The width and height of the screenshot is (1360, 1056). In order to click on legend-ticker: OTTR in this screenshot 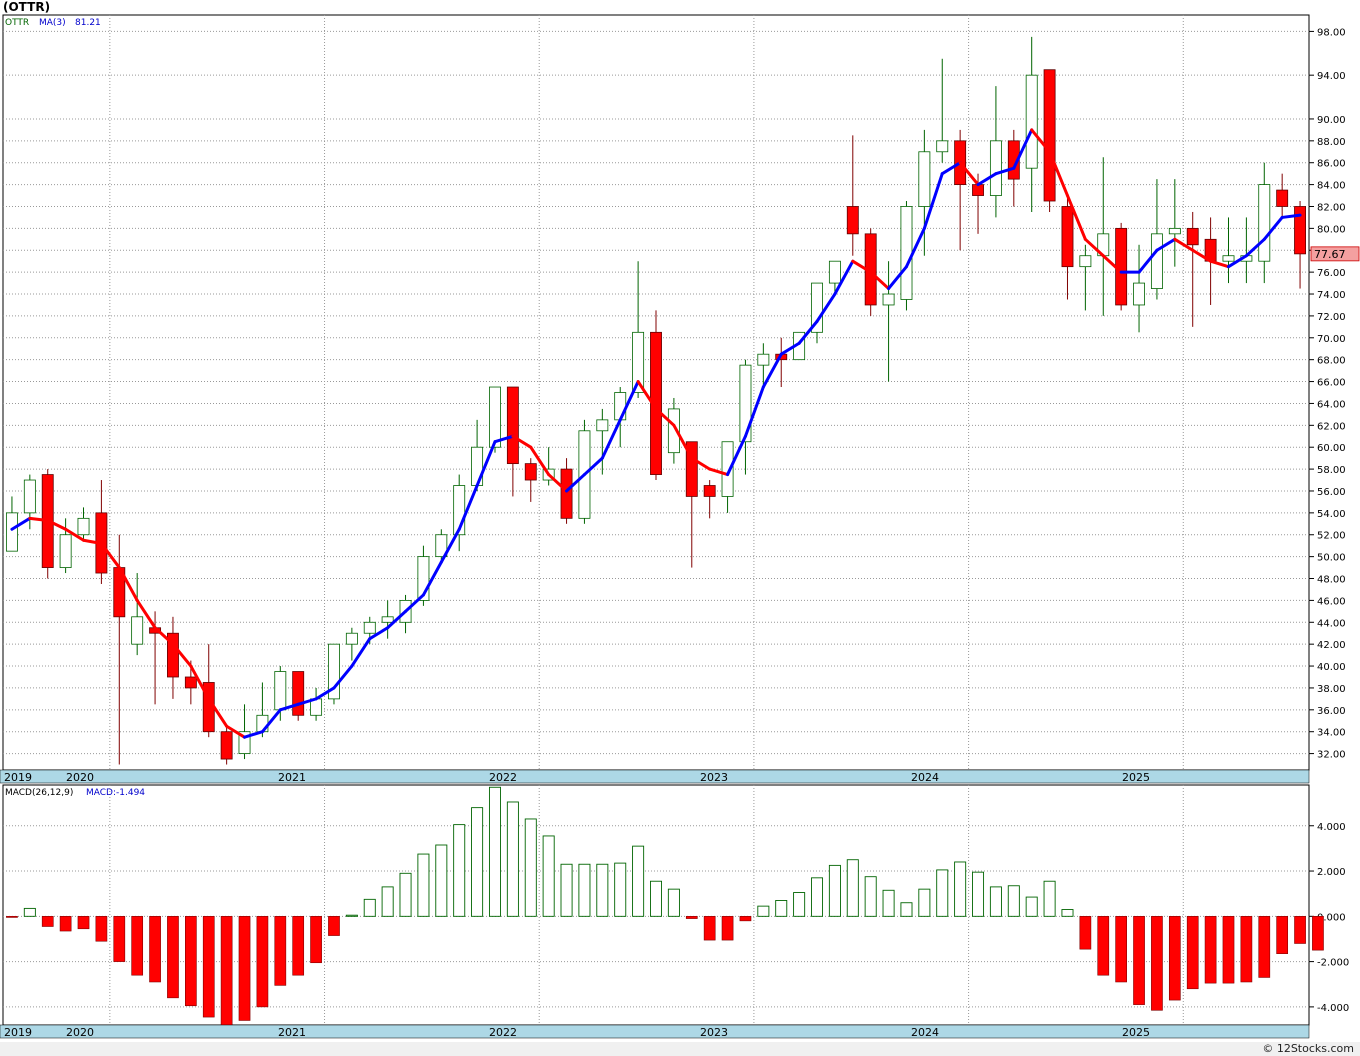, I will do `click(17, 23)`.